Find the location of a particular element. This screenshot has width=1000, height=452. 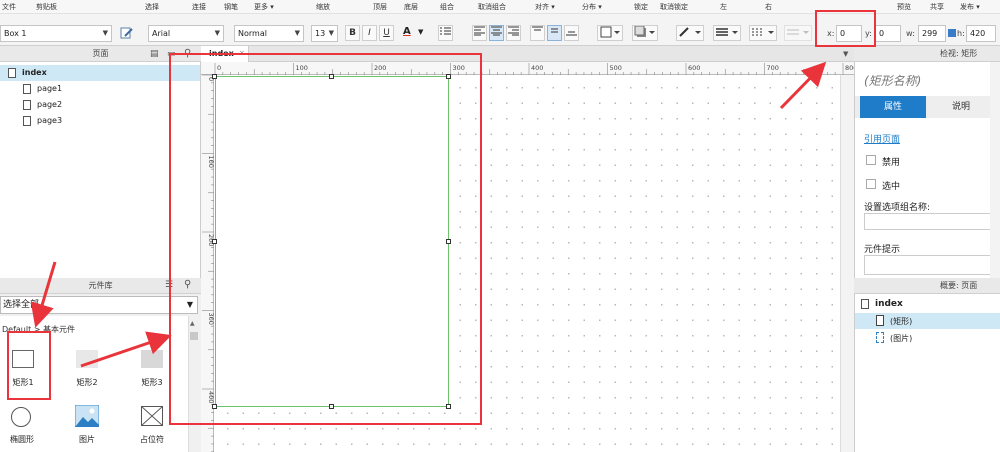

arrow-to-position is located at coordinates (803, 85).